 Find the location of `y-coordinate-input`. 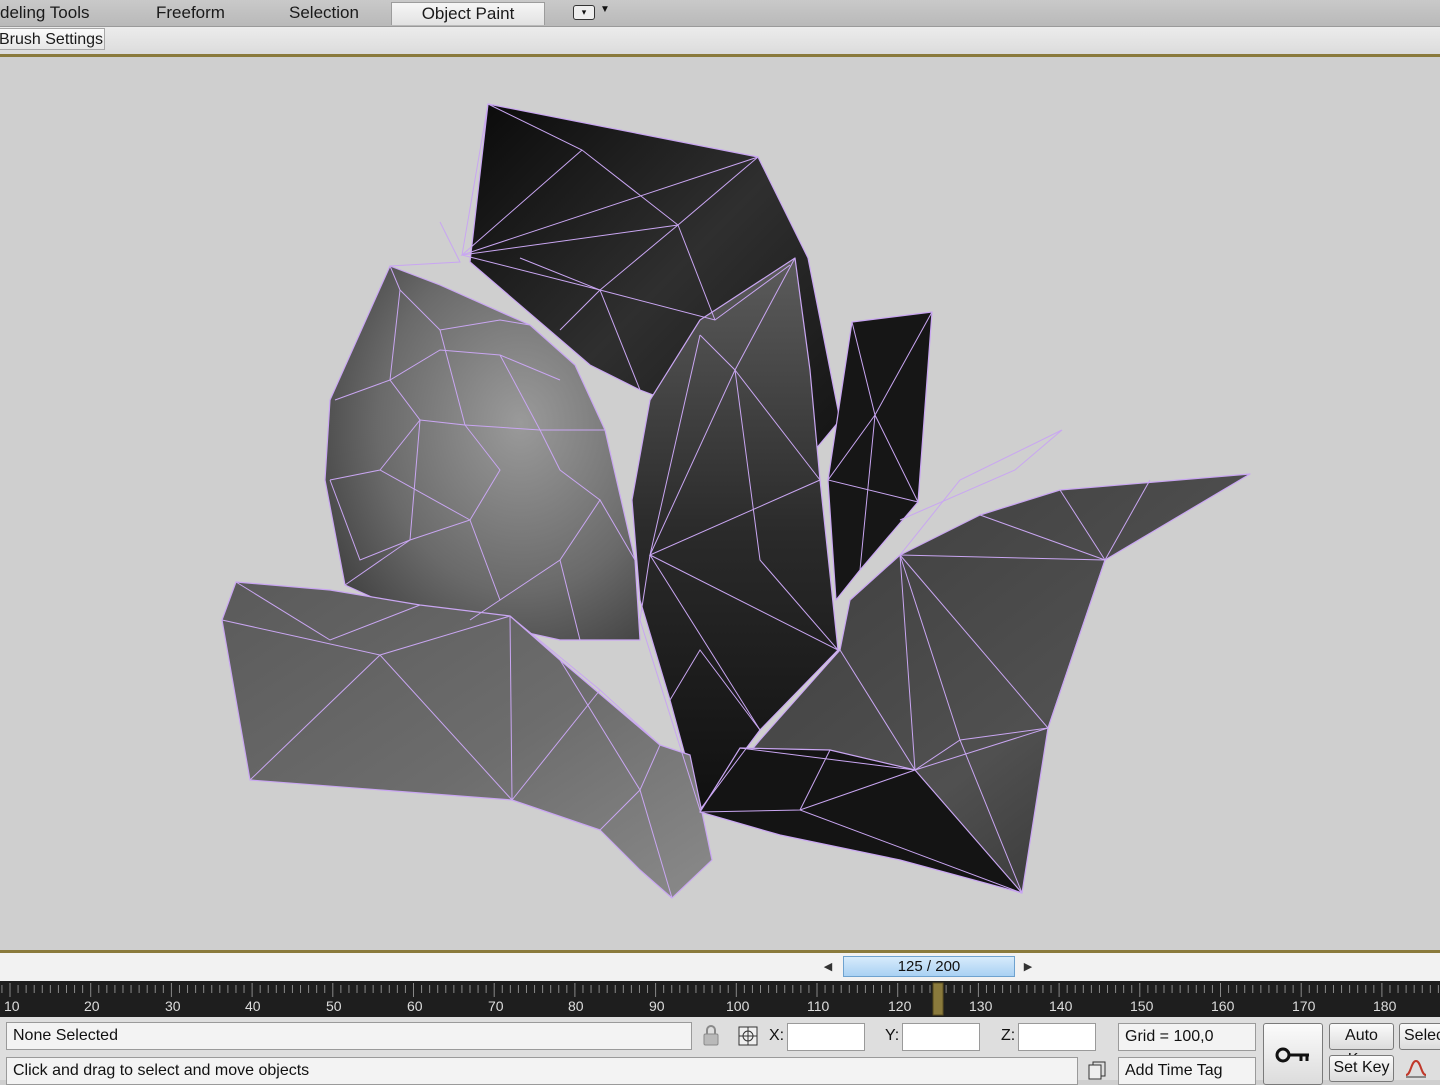

y-coordinate-input is located at coordinates (941, 1037).